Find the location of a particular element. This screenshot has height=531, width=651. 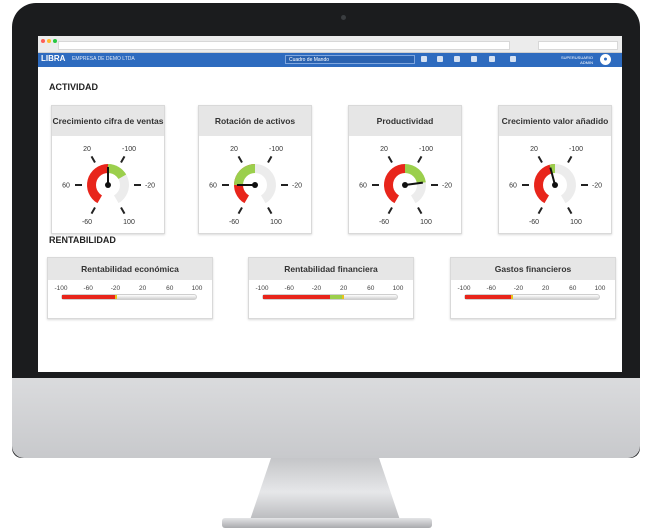

view-selector: Cuadro de Mando is located at coordinates (350, 59).